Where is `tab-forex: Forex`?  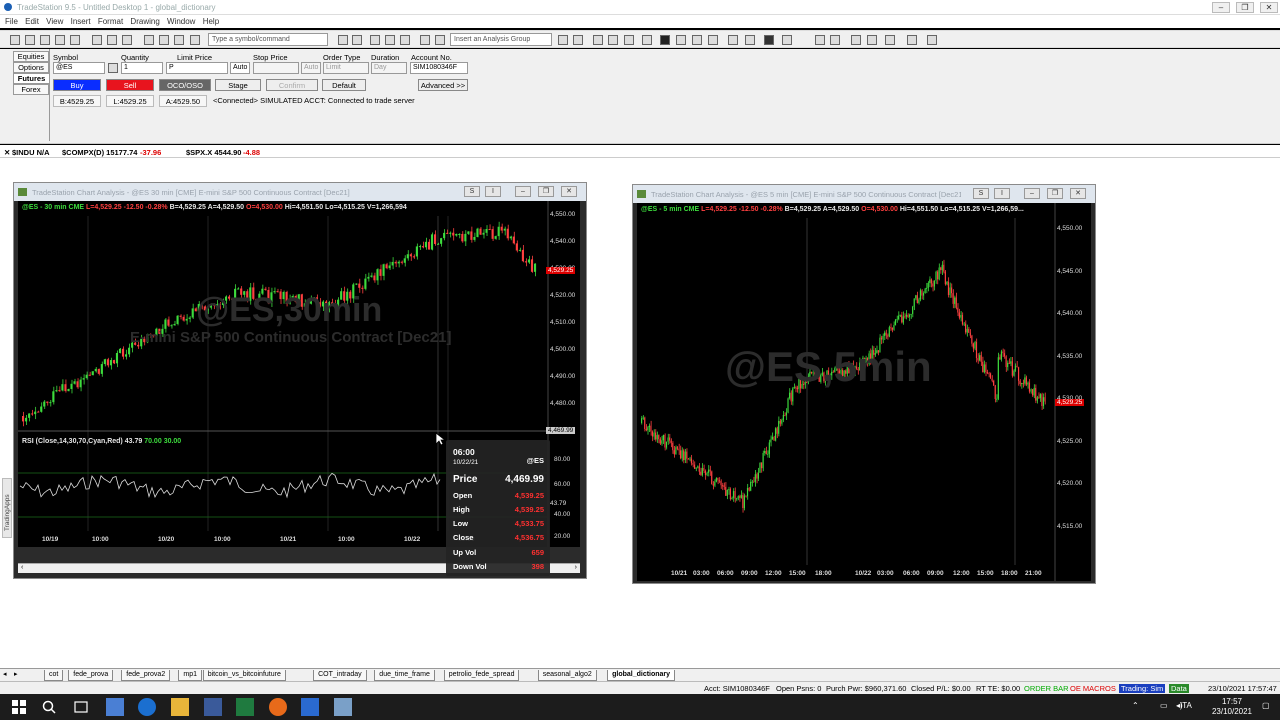
tab-forex: Forex is located at coordinates (31, 89).